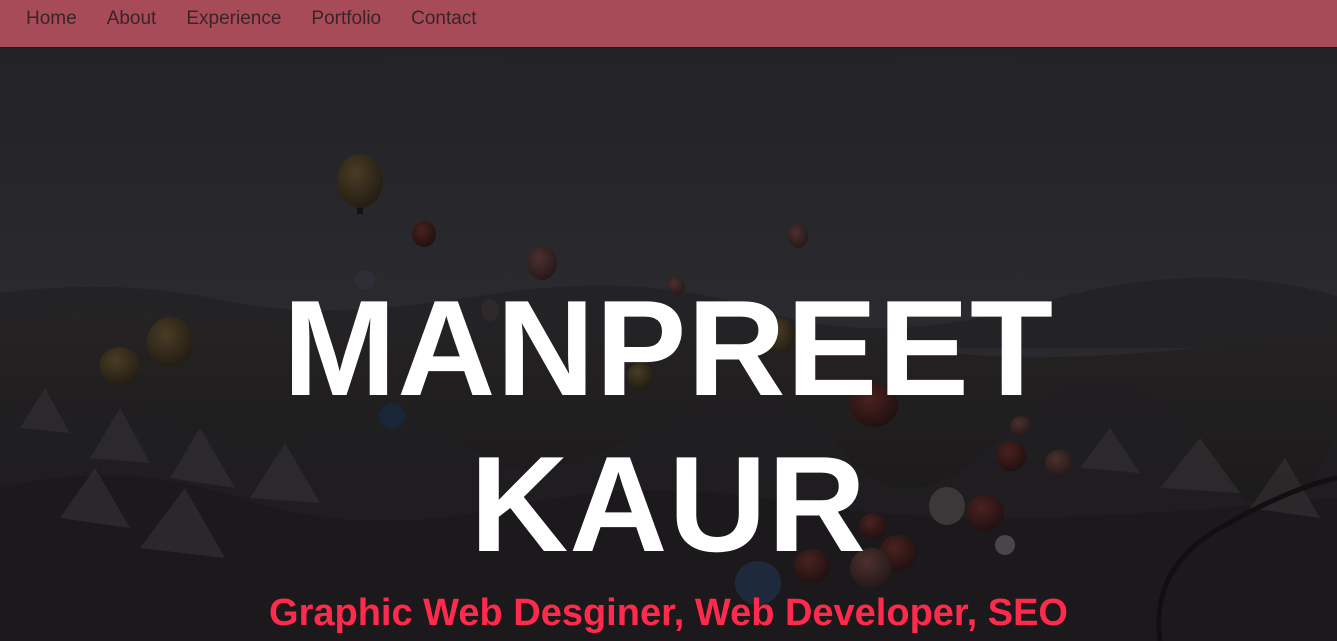 The image size is (1337, 641). Describe the element at coordinates (346, 19) in the screenshot. I see `nav-link-portfolio: Portfolio` at that location.